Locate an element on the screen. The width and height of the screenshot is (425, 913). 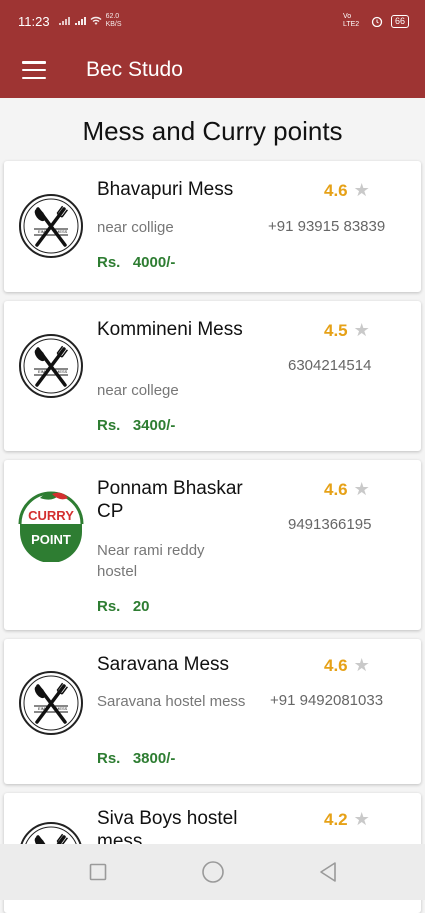
recents-button is located at coordinates (98, 872).